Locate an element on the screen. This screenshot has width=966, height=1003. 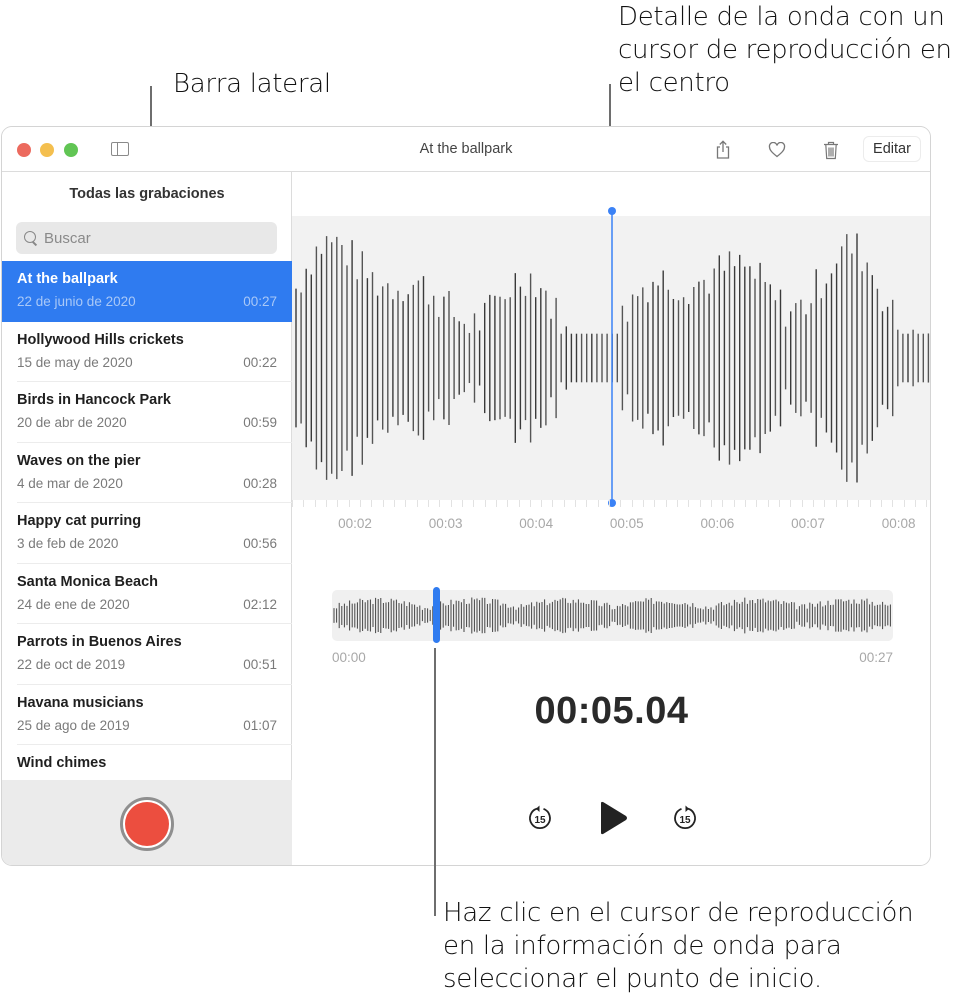
ruler-label: 00:05 is located at coordinates (626, 523).